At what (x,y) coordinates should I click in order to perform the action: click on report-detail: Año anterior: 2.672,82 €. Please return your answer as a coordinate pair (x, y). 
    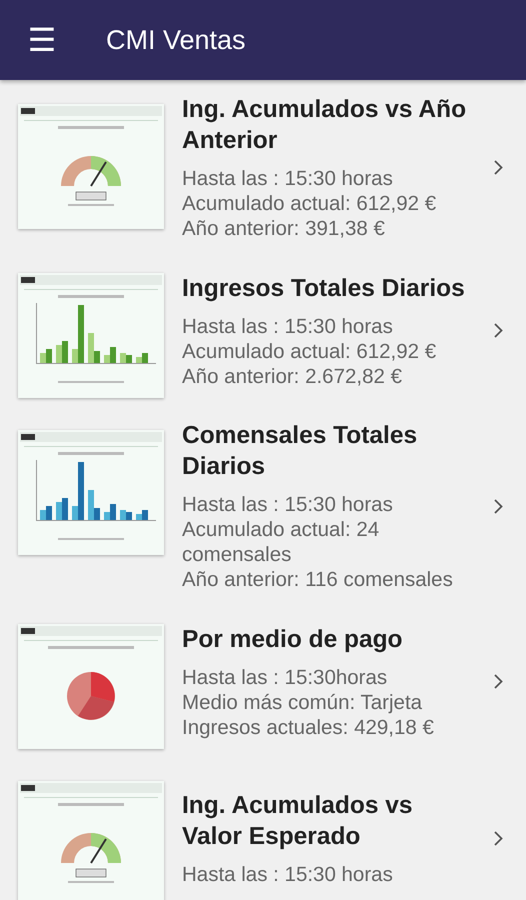
    Looking at the image, I should click on (292, 376).